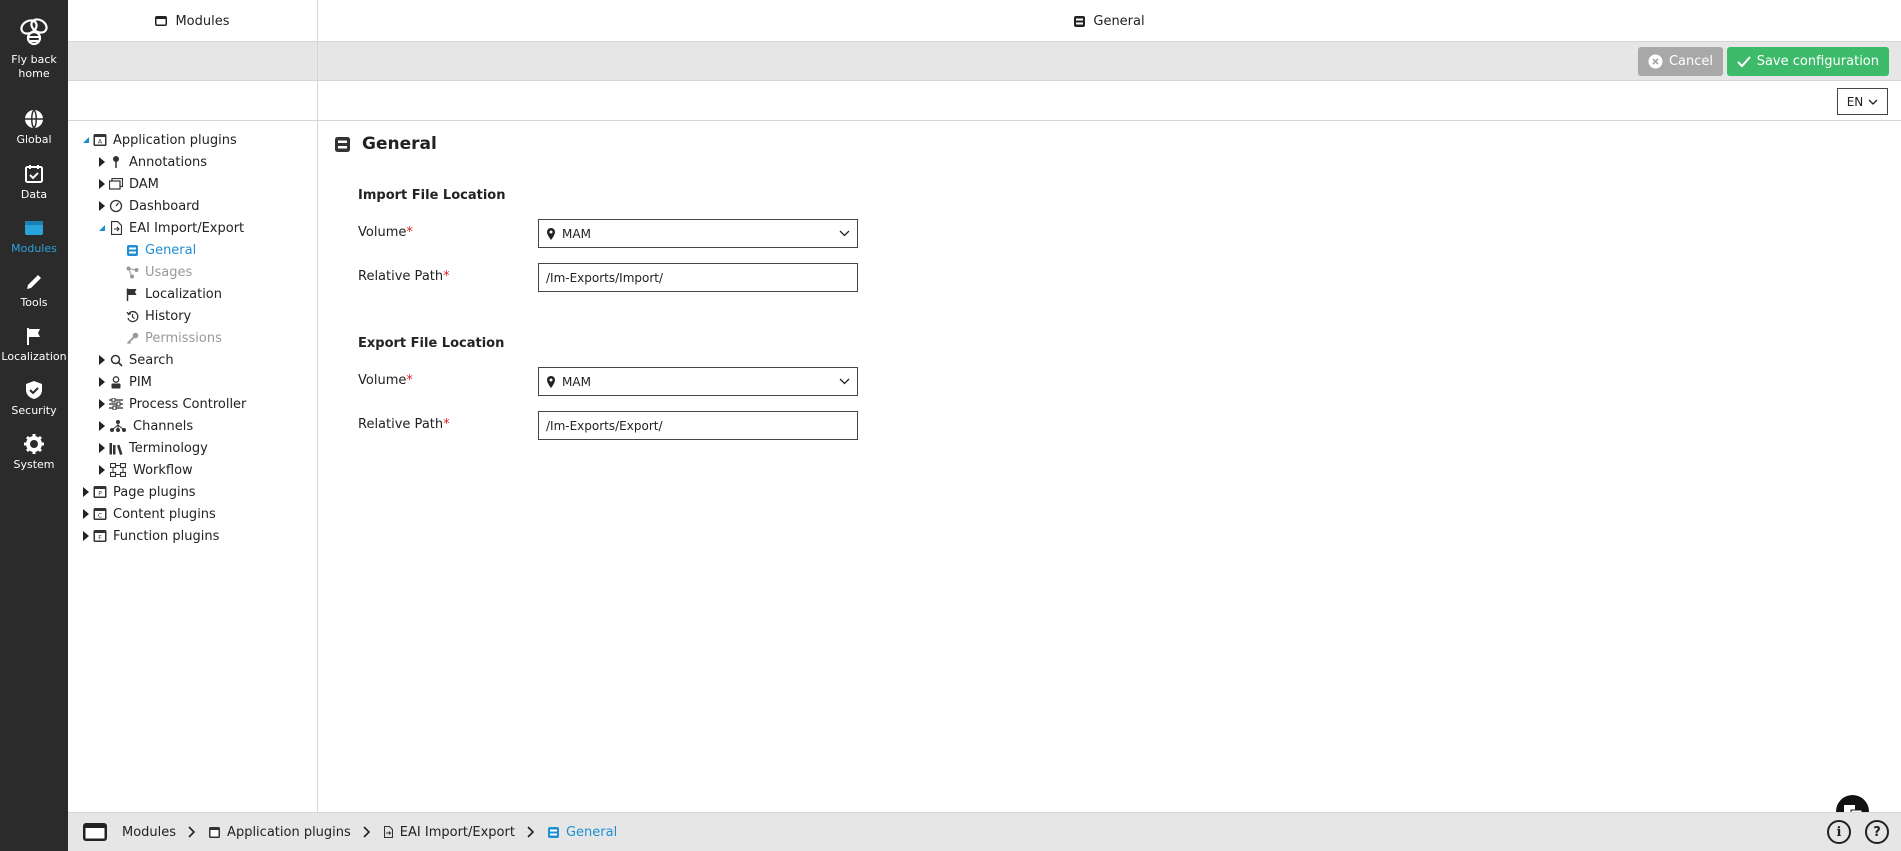  I want to click on info-button: i, so click(1839, 832).